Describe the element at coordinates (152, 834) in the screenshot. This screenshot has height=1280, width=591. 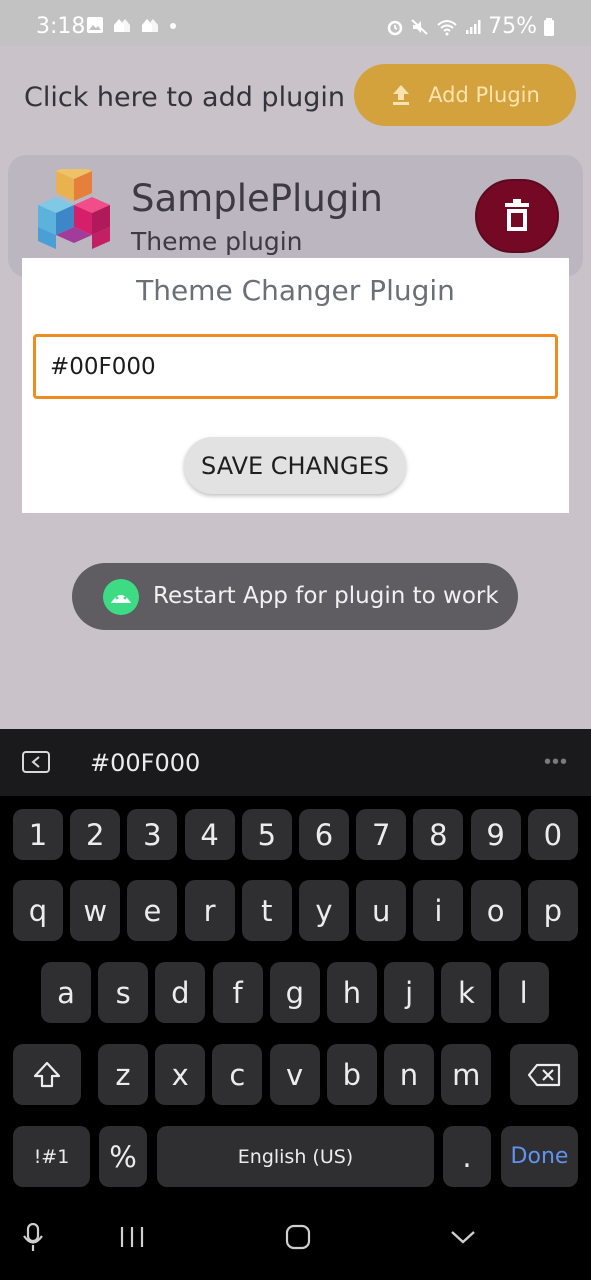
I see `key-3: 3` at that location.